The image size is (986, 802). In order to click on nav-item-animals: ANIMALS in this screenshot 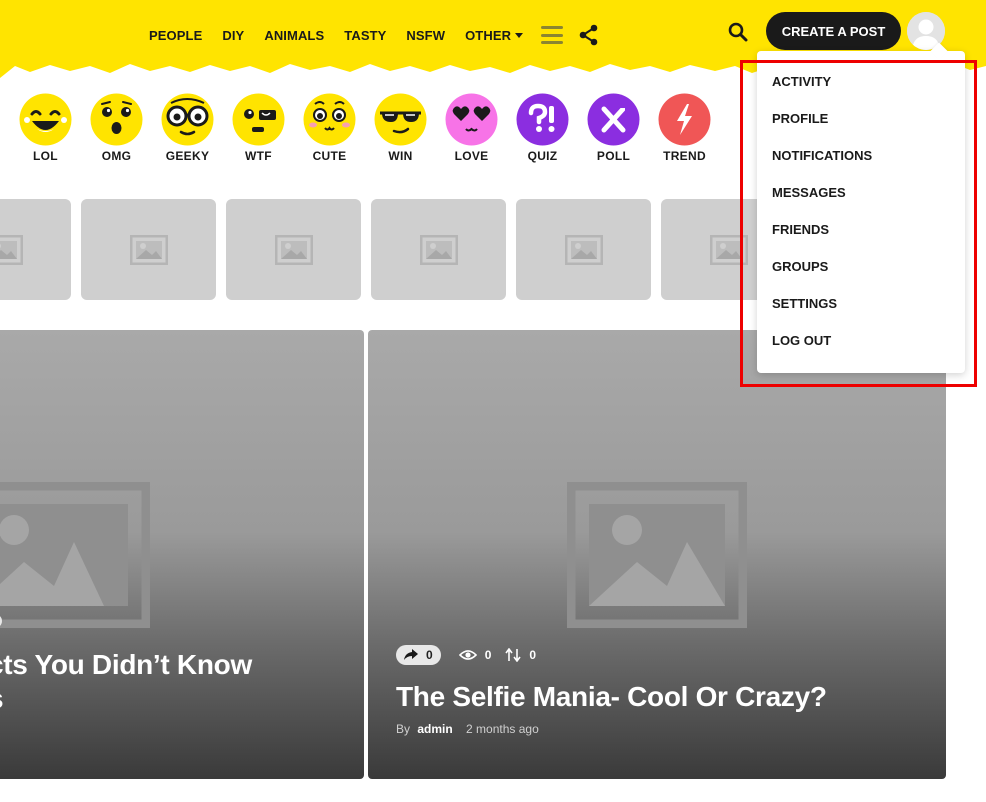, I will do `click(294, 35)`.